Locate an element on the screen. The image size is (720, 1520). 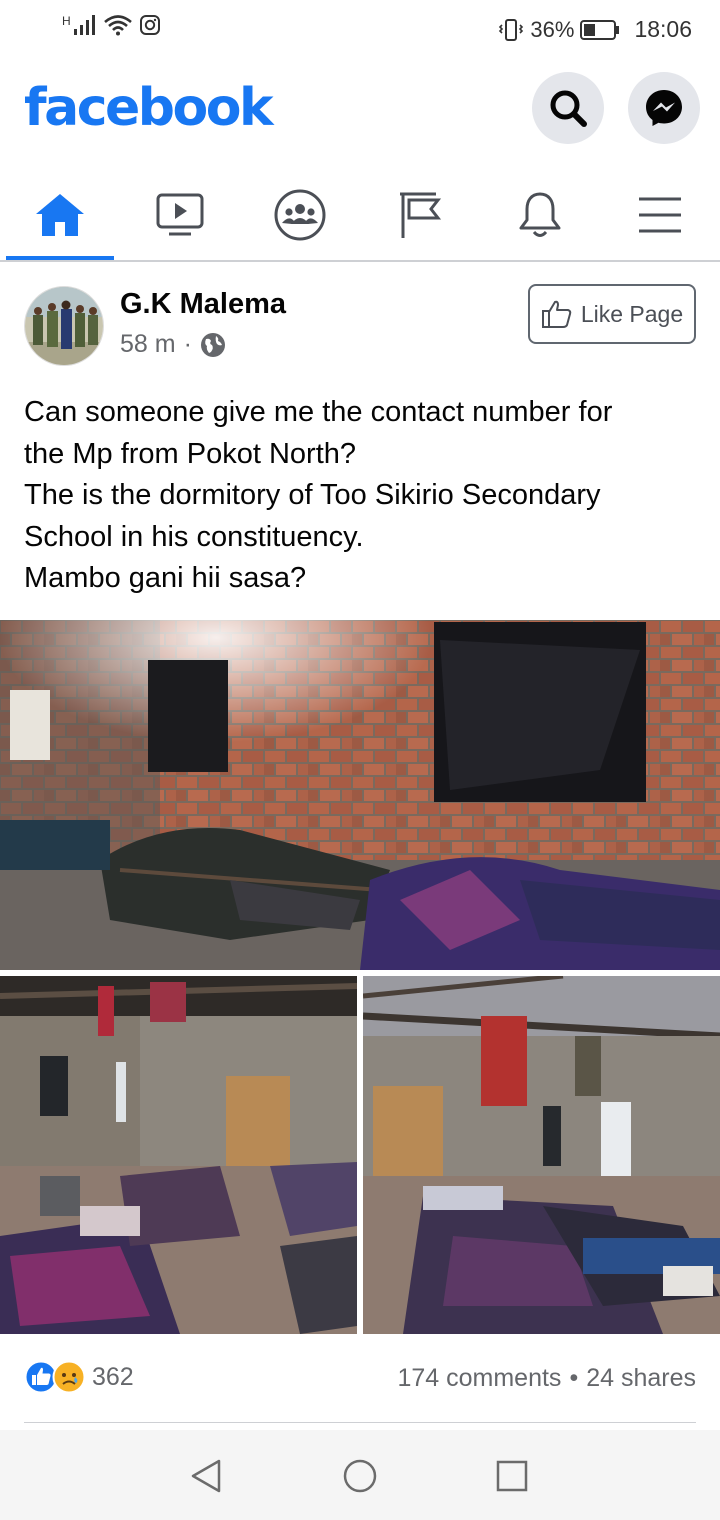
home-icon is located at coordinates (60, 215).